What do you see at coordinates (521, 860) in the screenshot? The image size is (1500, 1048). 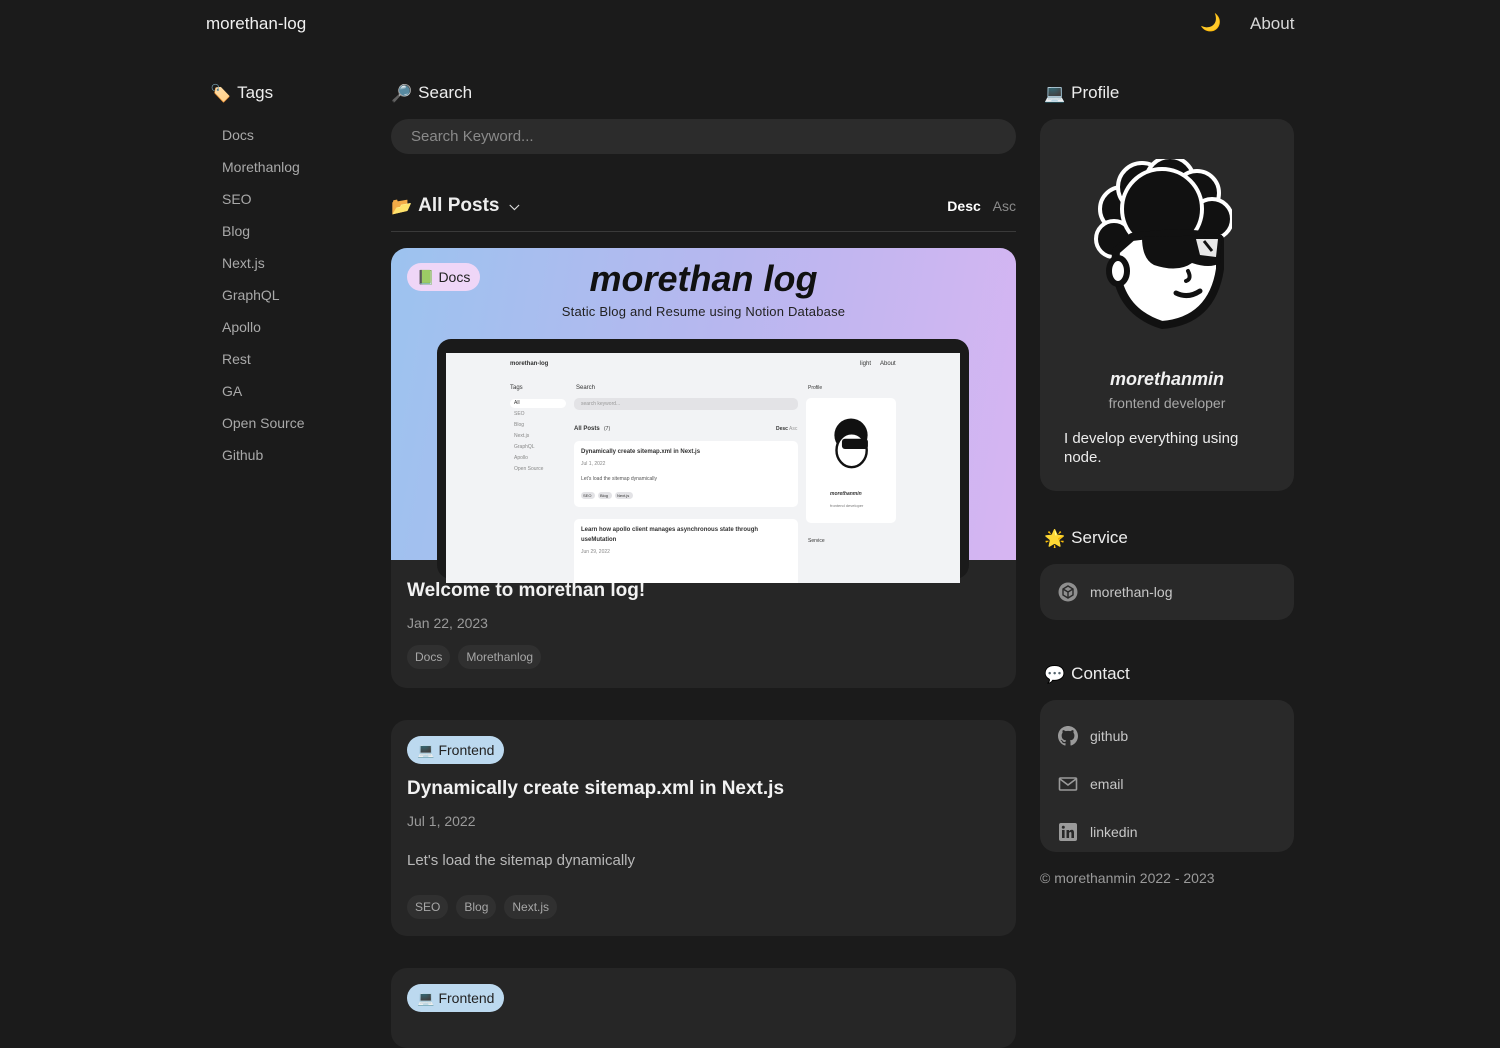 I see `post-summary: Let's load the sitemap dynamically` at bounding box center [521, 860].